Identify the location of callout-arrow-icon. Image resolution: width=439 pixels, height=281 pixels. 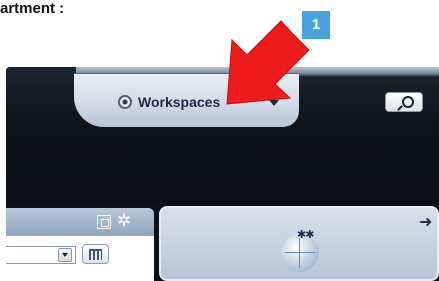
(268, 62).